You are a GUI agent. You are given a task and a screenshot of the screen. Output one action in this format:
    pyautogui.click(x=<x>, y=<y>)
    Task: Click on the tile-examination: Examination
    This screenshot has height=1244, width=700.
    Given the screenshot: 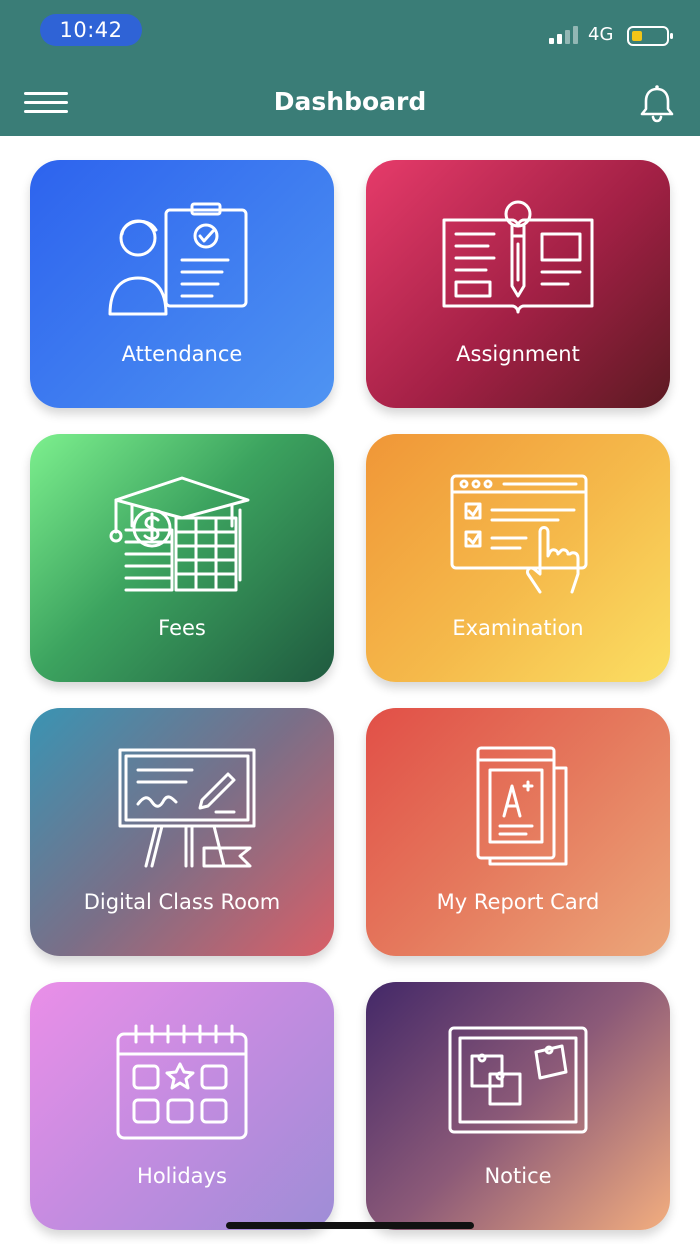 What is the action you would take?
    pyautogui.click(x=518, y=558)
    